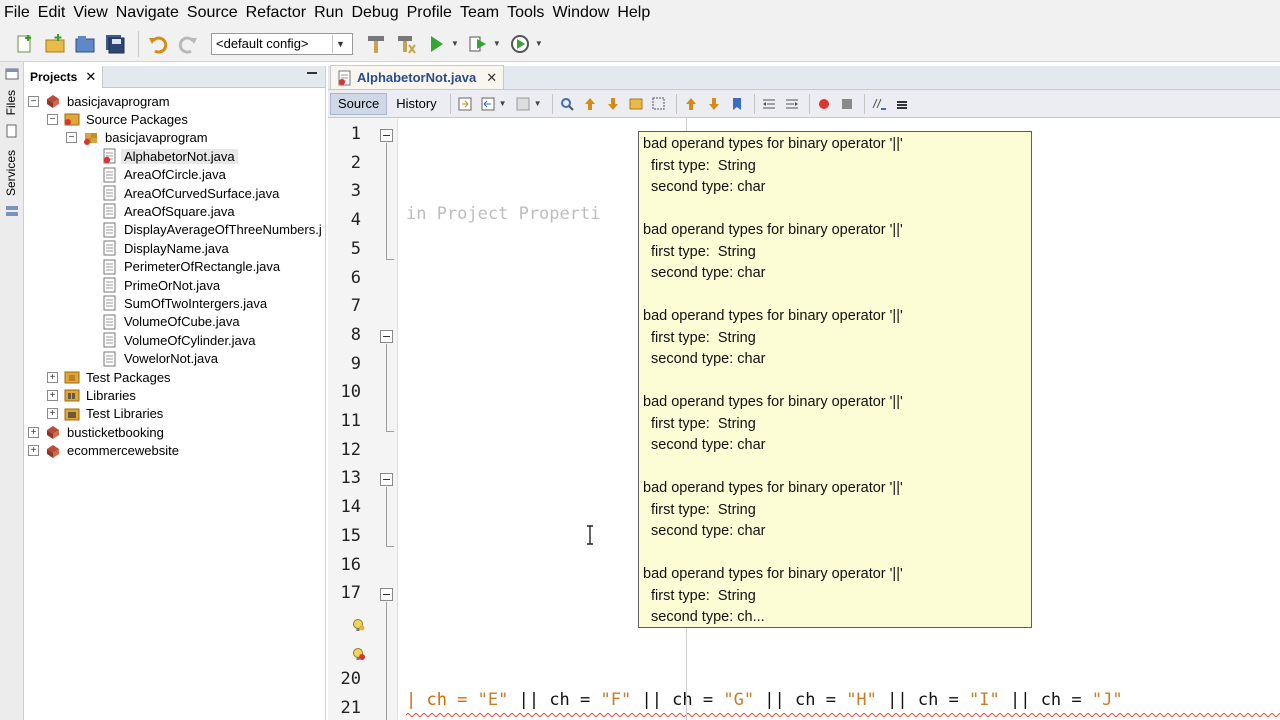 This screenshot has height=720, width=1280. I want to click on forward-dropdown-icon: ▼, so click(538, 103).